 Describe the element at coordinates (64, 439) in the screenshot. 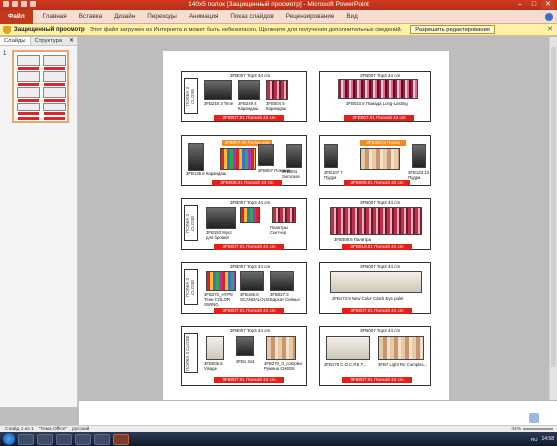

I see `taskbar-app-browser` at that location.